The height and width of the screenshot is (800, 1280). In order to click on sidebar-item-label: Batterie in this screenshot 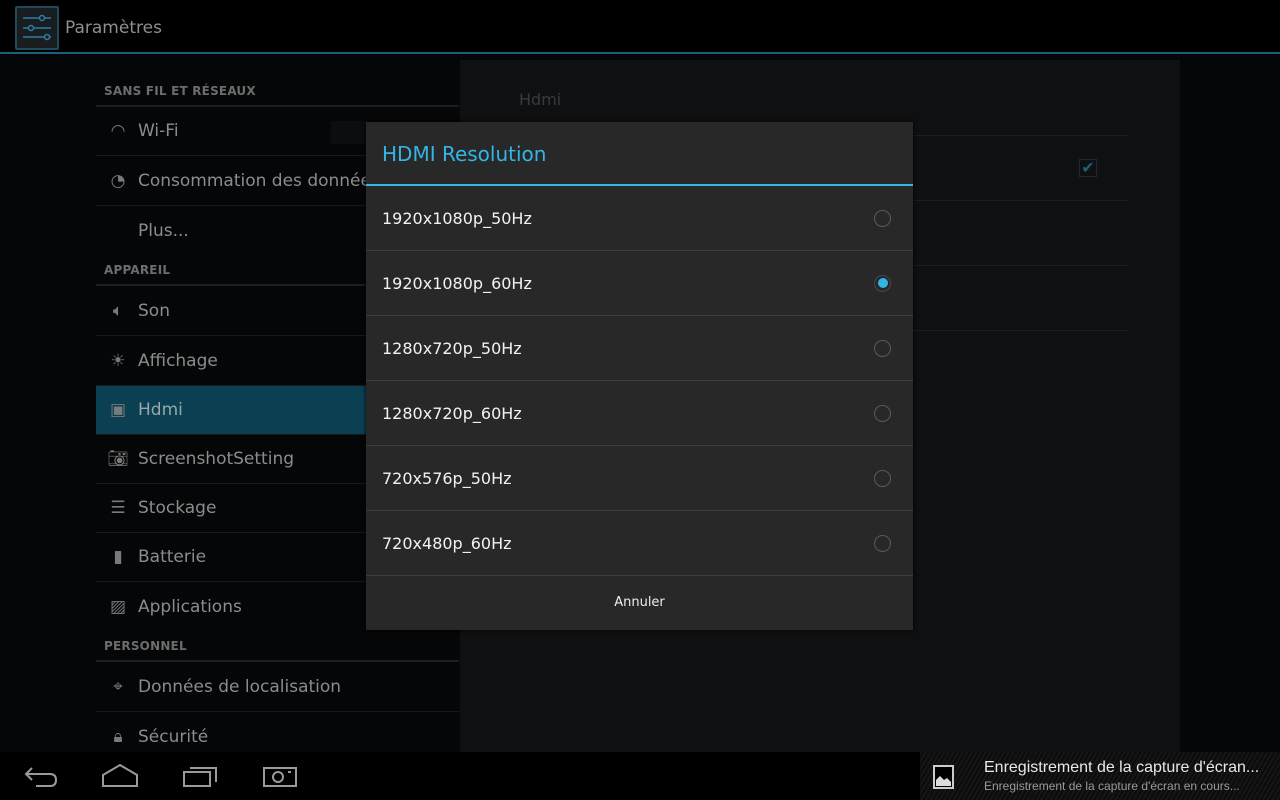, I will do `click(172, 557)`.